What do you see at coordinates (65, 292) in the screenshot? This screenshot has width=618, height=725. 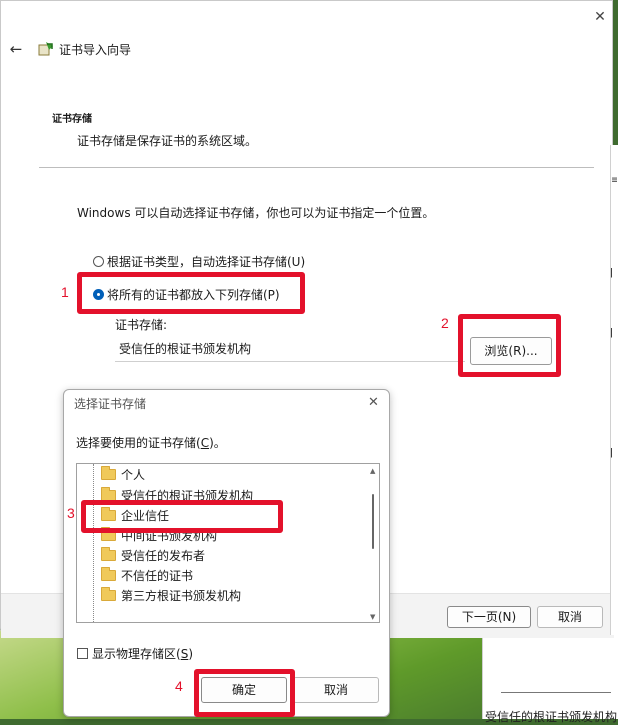 I see `annotation-label-1: 1` at bounding box center [65, 292].